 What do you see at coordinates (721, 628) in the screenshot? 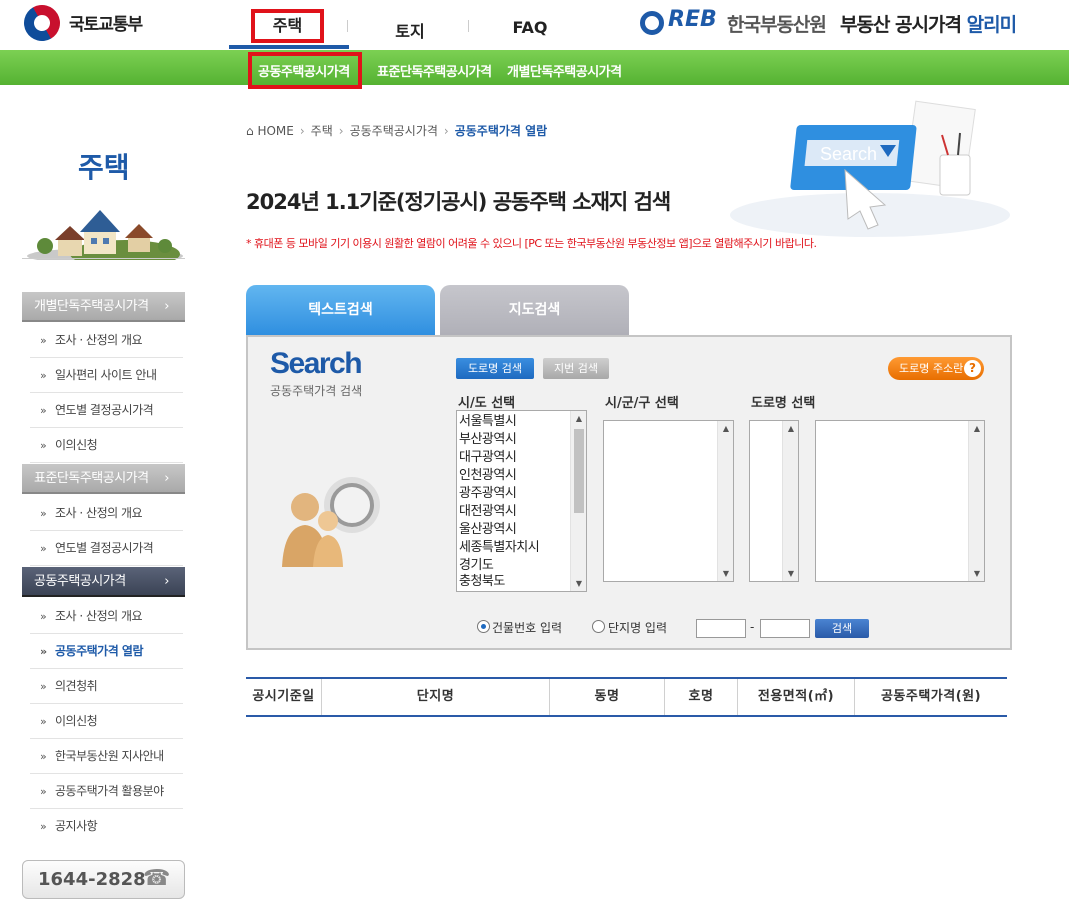
I see `building-main-number-input` at bounding box center [721, 628].